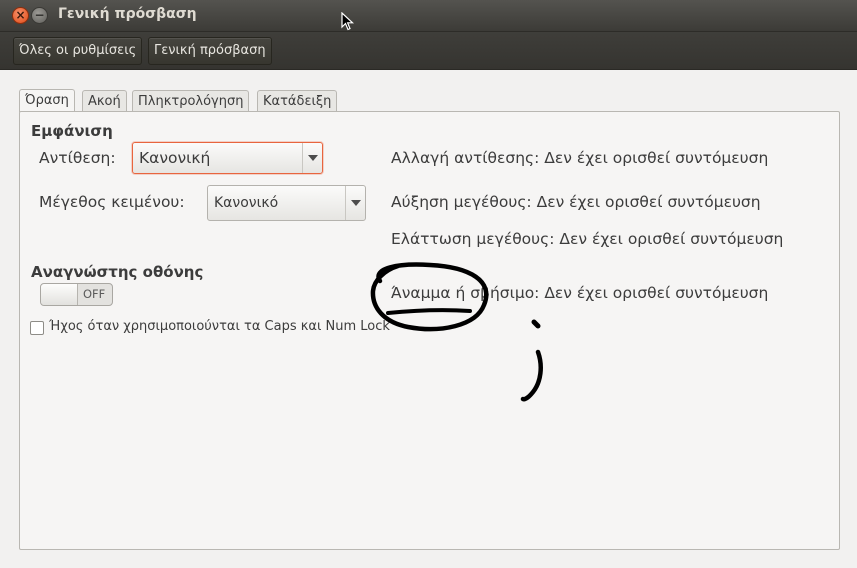 This screenshot has width=857, height=568. I want to click on contrast-combo: Κανονική, so click(227, 158).